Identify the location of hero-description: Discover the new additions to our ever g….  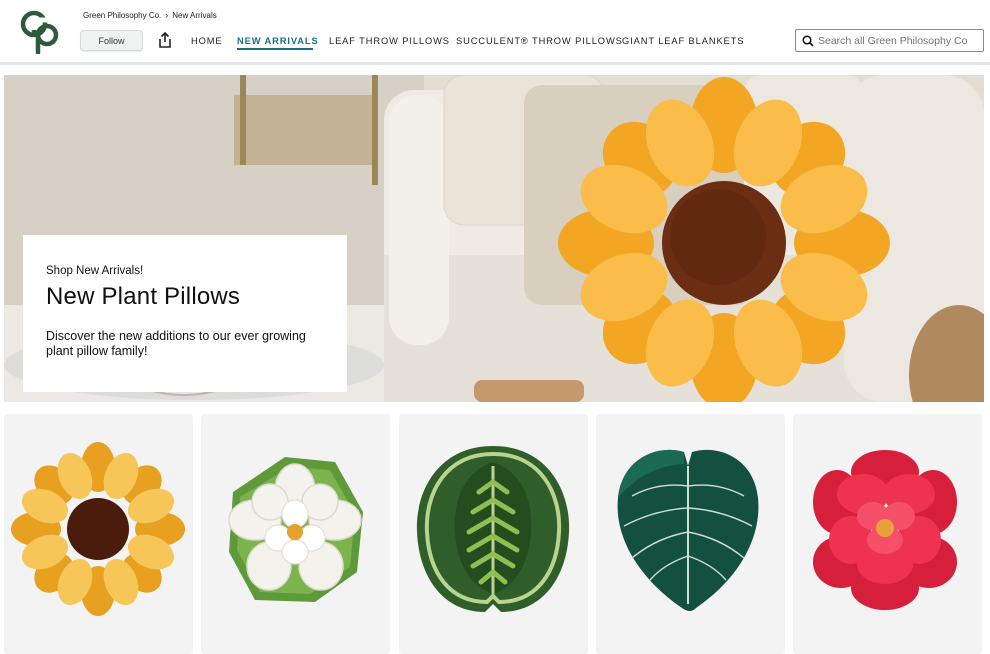
(176, 343).